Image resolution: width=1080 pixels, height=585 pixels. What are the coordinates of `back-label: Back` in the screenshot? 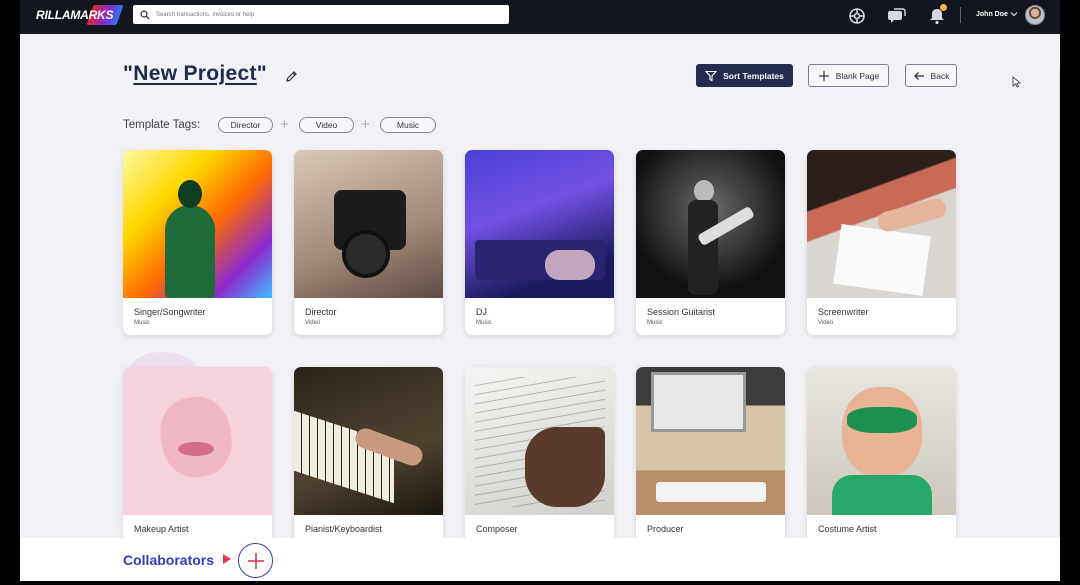 It's located at (940, 75).